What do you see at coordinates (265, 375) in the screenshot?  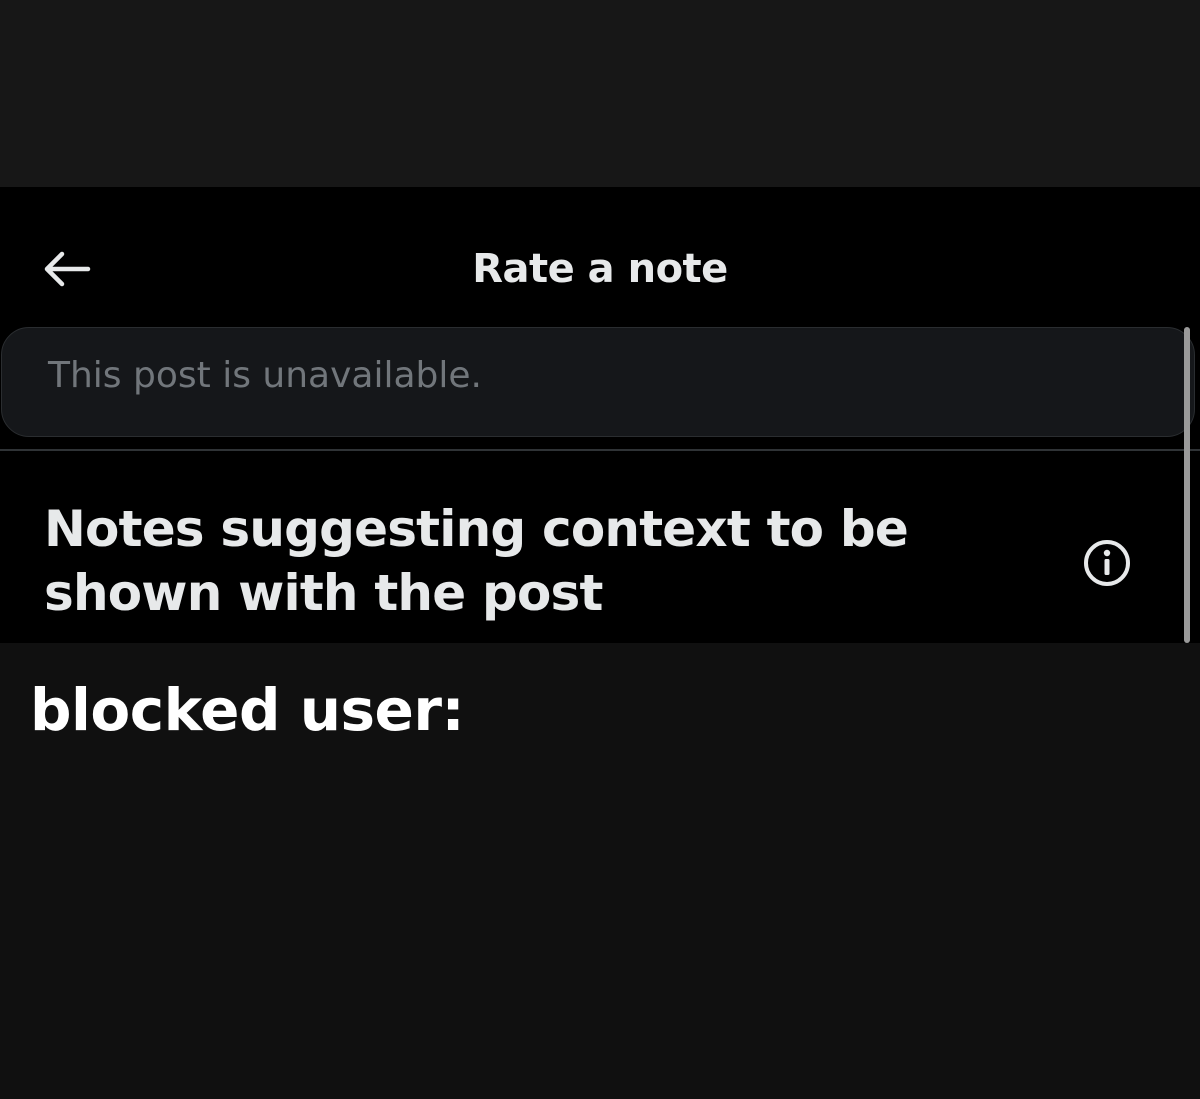 I see `post-unavailable-text: This post is unavailable.` at bounding box center [265, 375].